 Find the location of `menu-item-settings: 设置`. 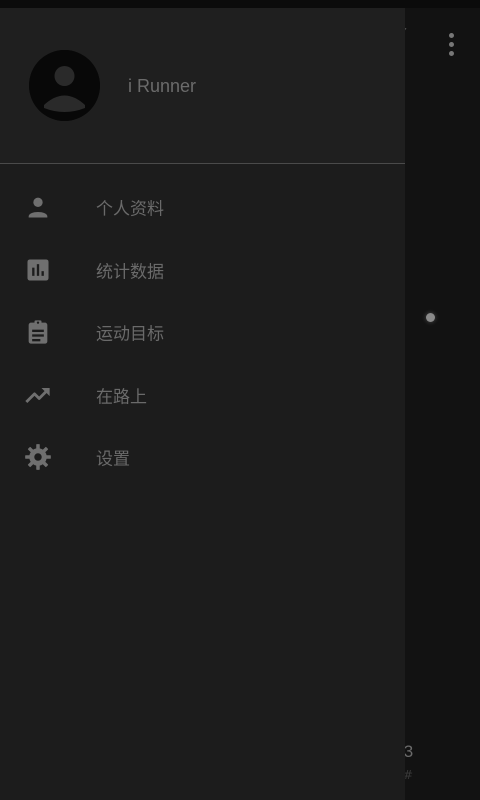

menu-item-settings: 设置 is located at coordinates (202, 457).